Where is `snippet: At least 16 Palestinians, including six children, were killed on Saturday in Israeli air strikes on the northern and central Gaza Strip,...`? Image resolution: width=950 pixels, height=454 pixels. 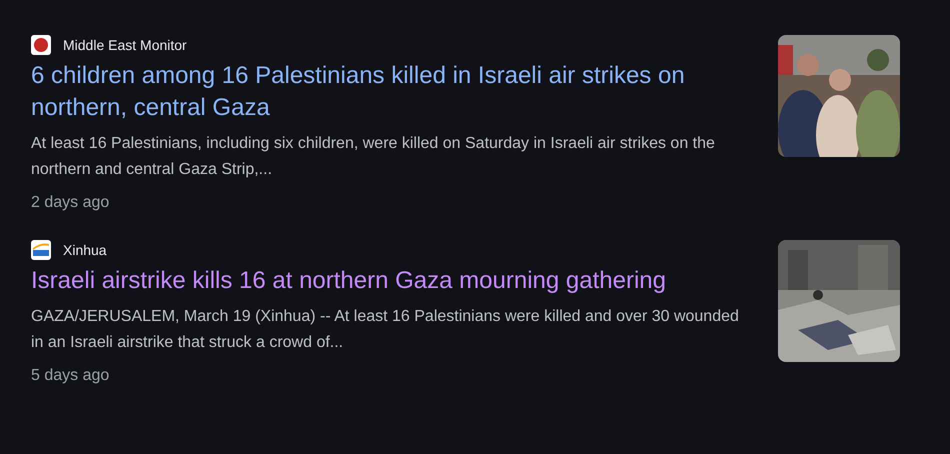 snippet: At least 16 Palestinians, including six children, were killed on Saturday in Israeli air strikes on the northern and central Gaza Strip,... is located at coordinates (373, 157).